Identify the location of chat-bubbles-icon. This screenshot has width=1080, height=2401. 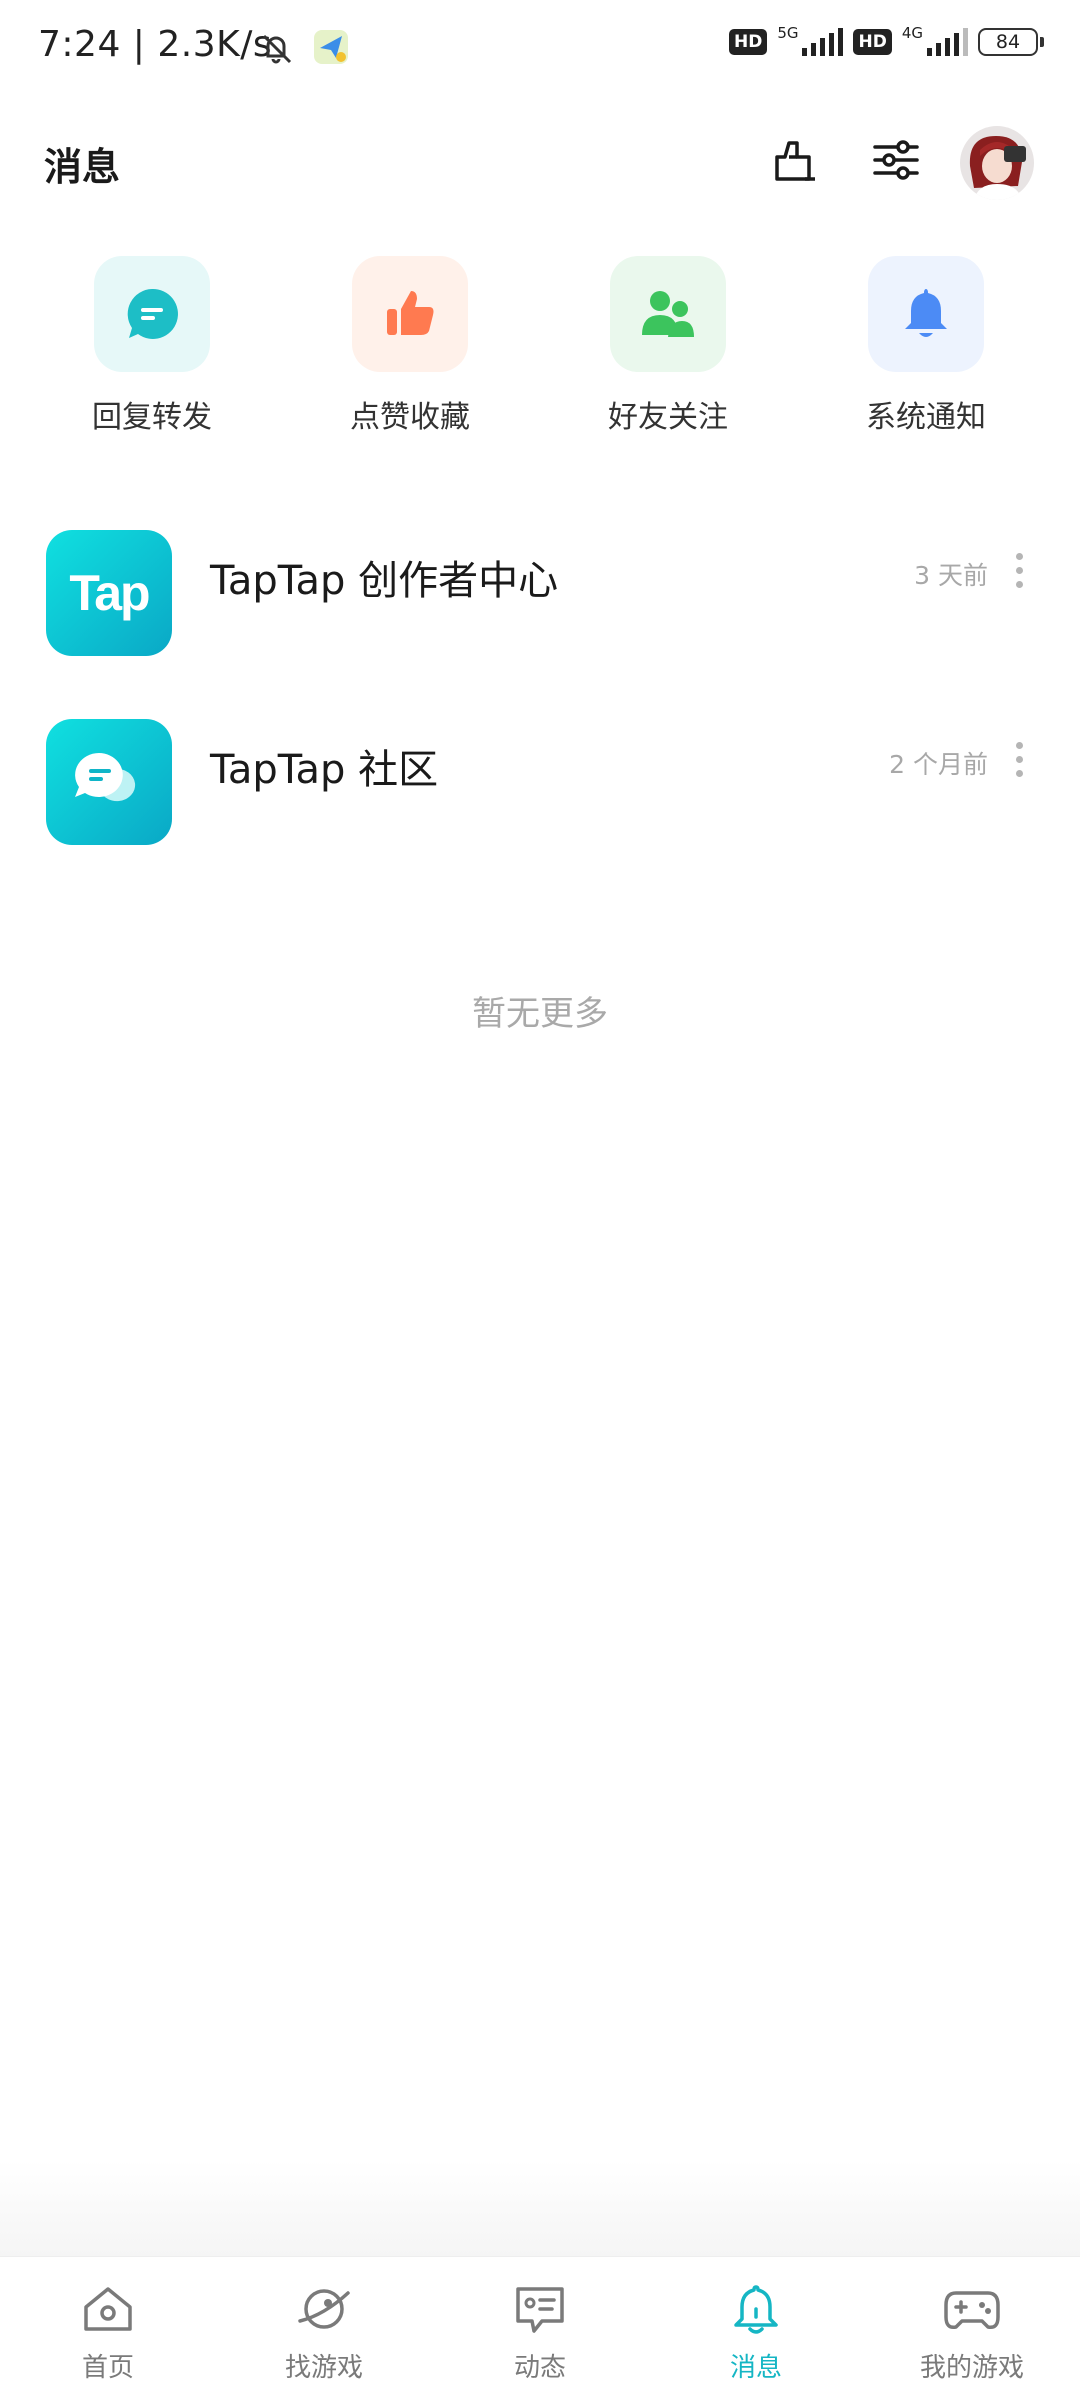
(105, 781).